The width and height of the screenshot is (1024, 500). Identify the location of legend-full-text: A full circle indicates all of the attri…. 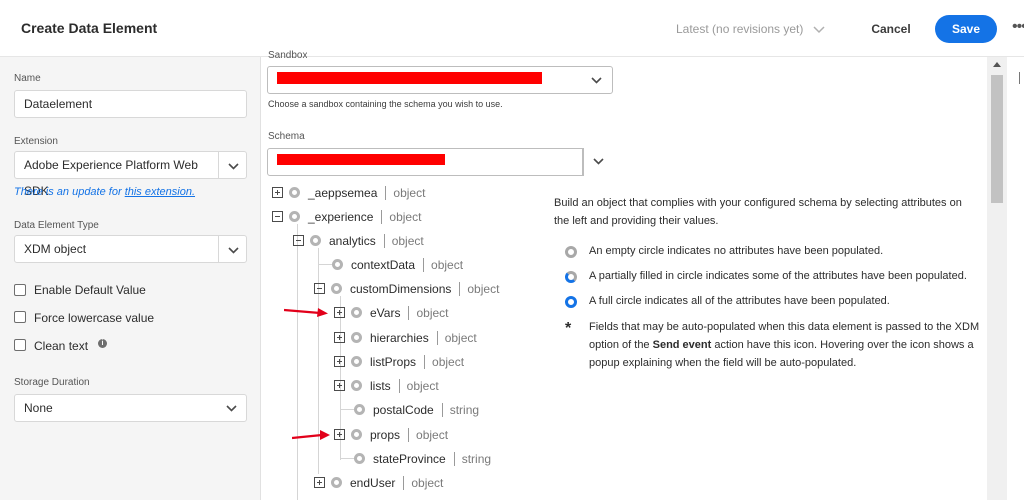
(739, 301).